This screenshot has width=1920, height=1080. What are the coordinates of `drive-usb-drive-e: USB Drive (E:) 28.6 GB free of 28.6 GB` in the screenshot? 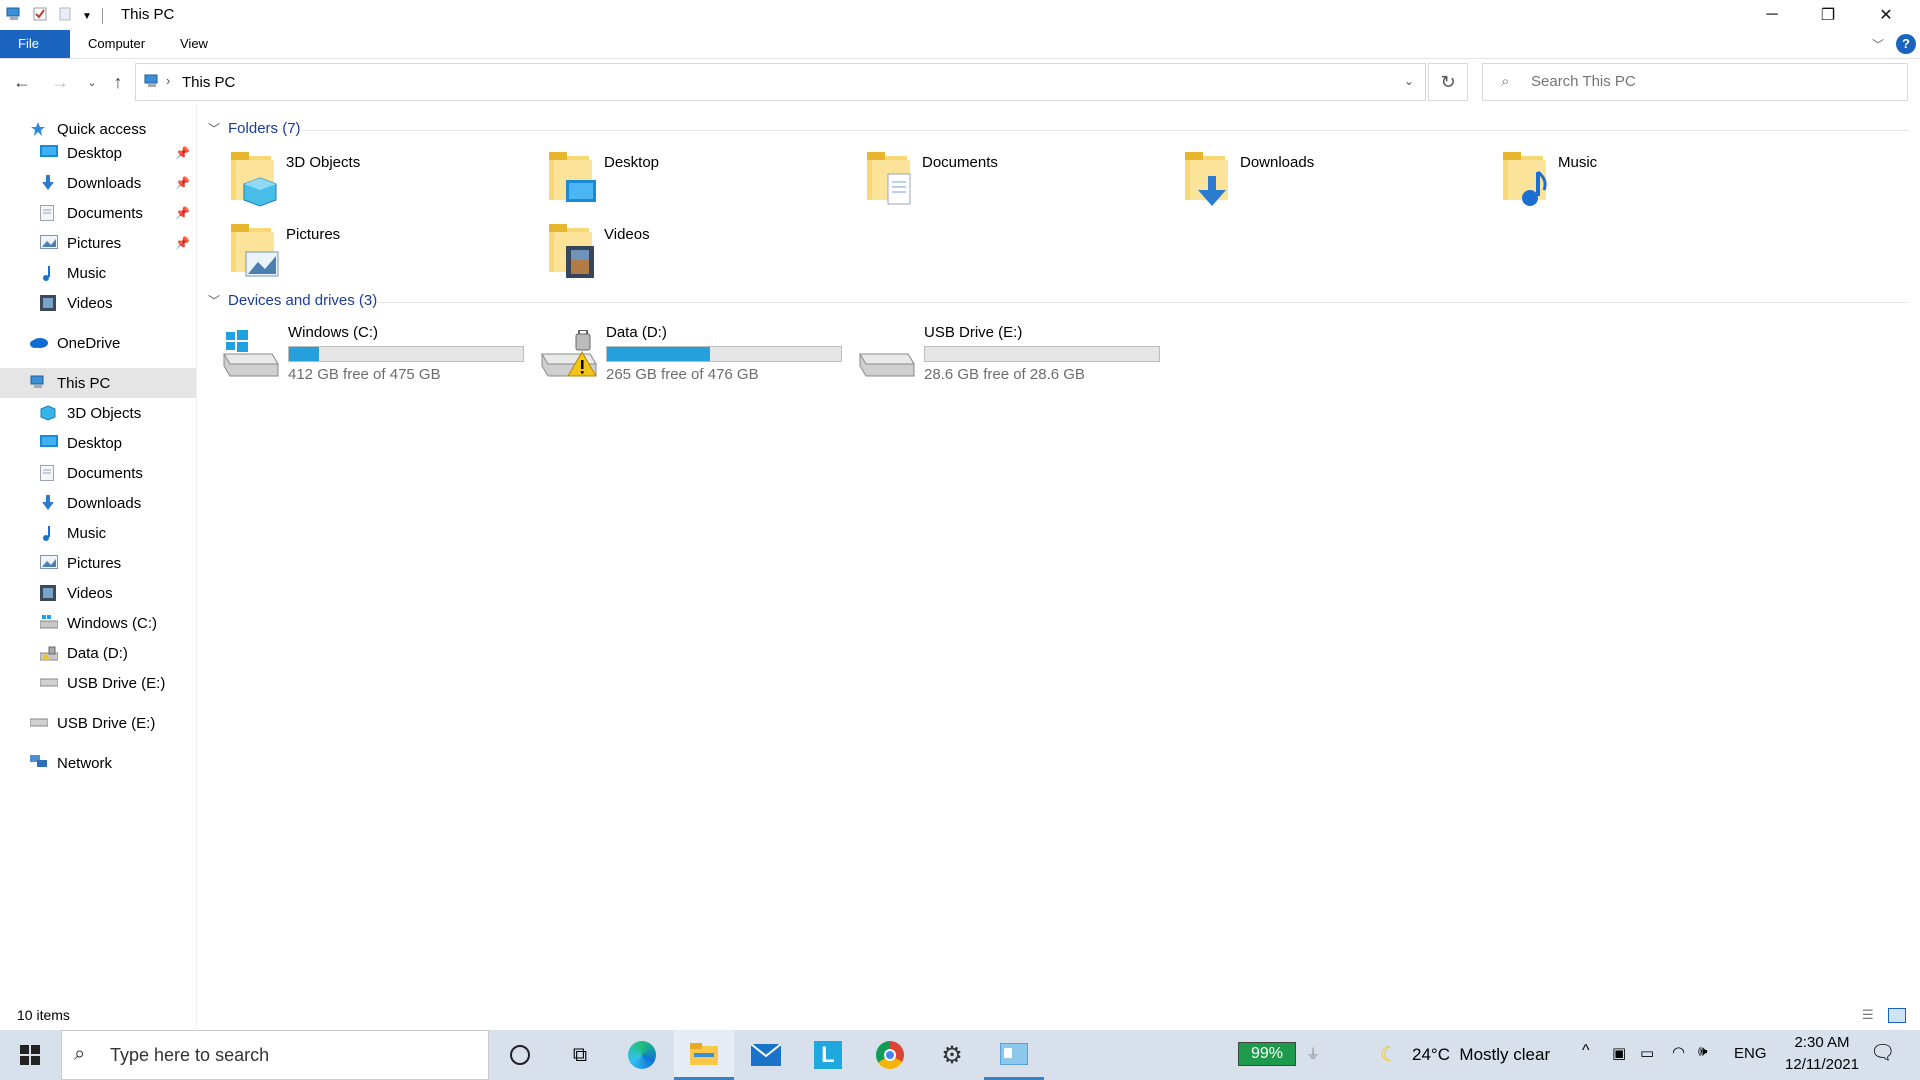 It's located at (1013, 354).